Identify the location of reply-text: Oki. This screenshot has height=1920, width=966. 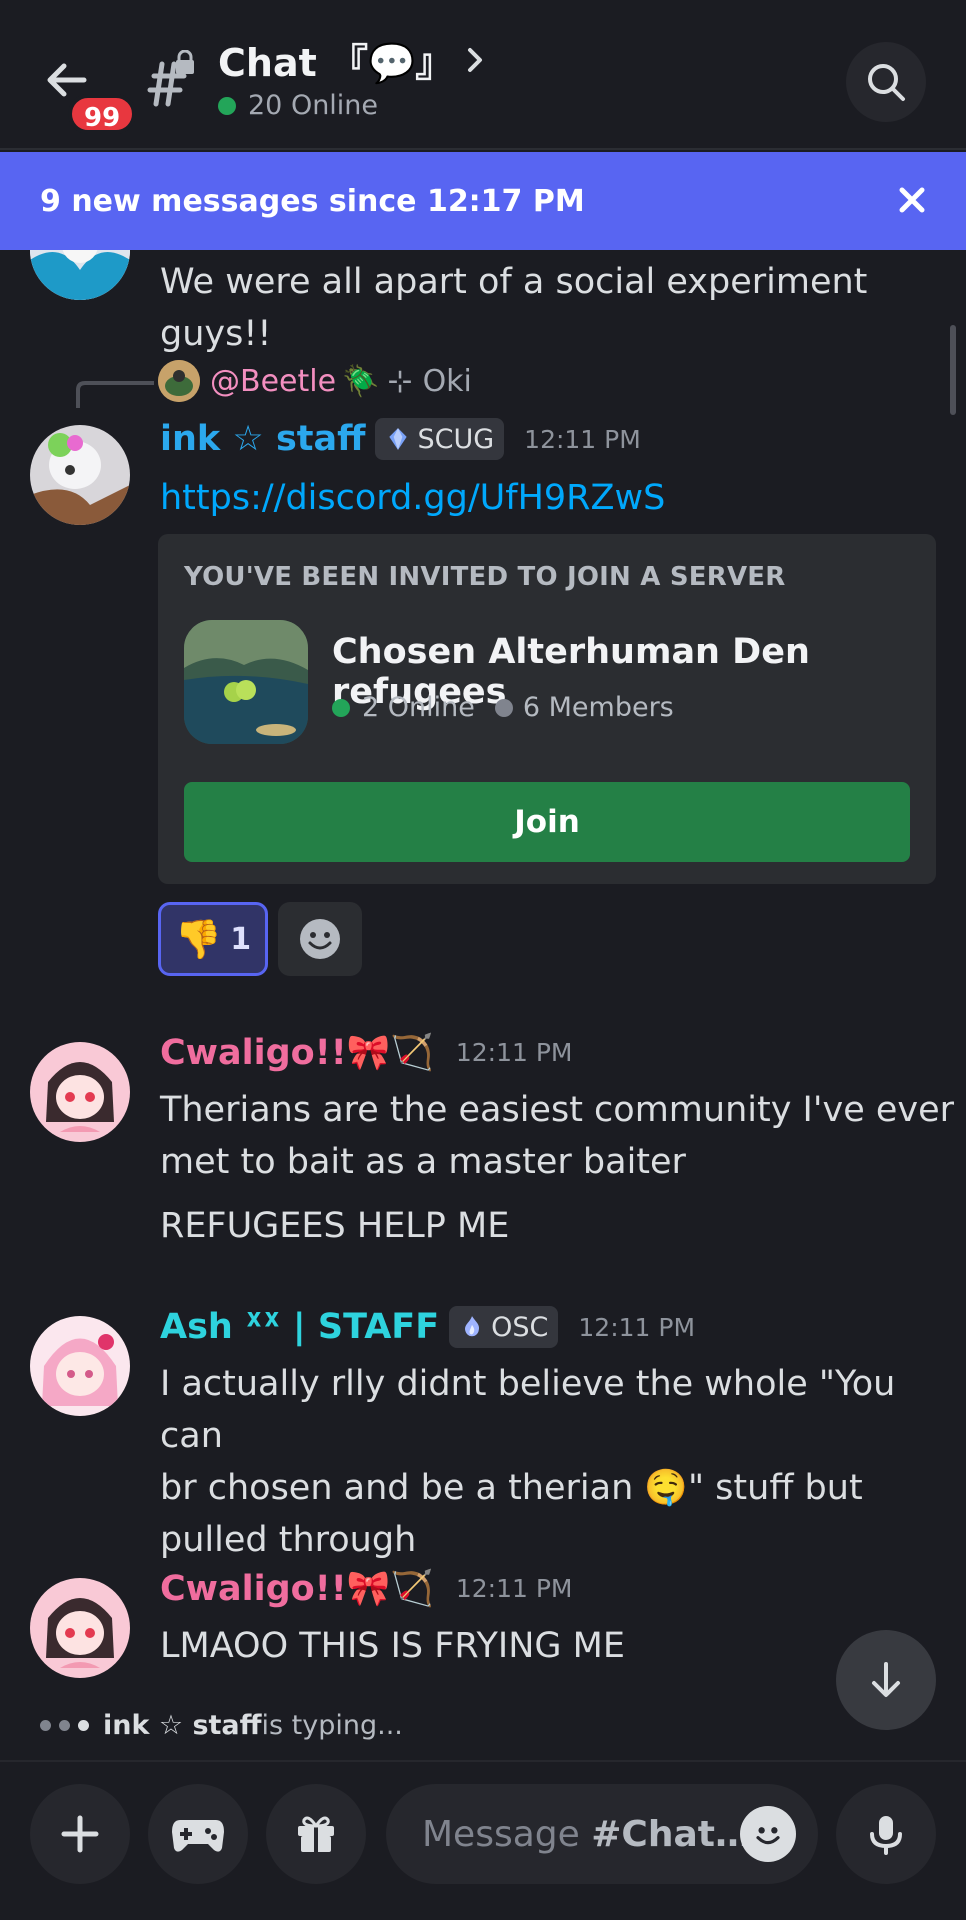
(447, 381).